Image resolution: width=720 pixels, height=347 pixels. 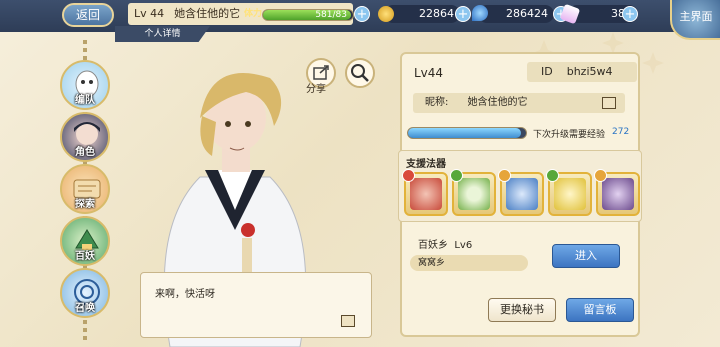 I want to click on edit-dialog-icon, so click(x=348, y=321).